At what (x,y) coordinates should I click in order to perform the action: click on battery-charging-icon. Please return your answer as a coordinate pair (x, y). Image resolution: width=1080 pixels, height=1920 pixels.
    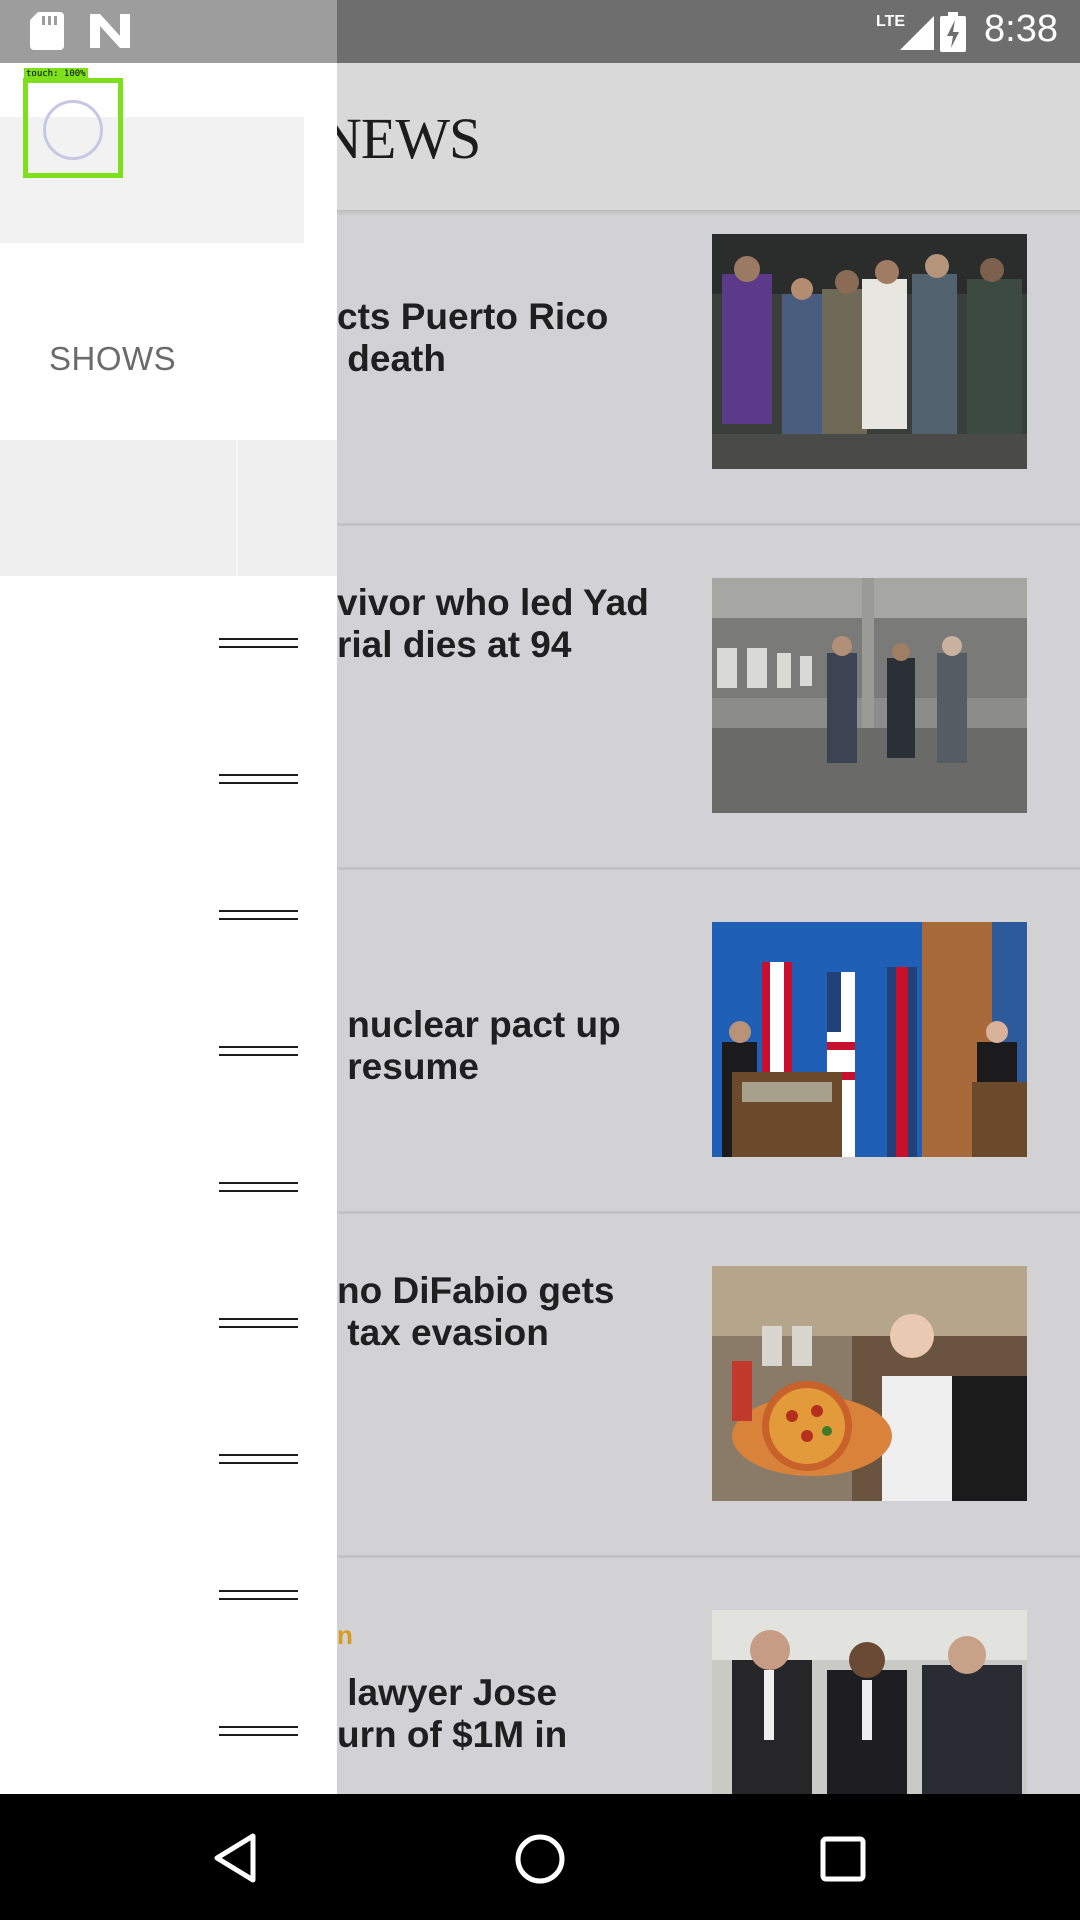
    Looking at the image, I should click on (953, 32).